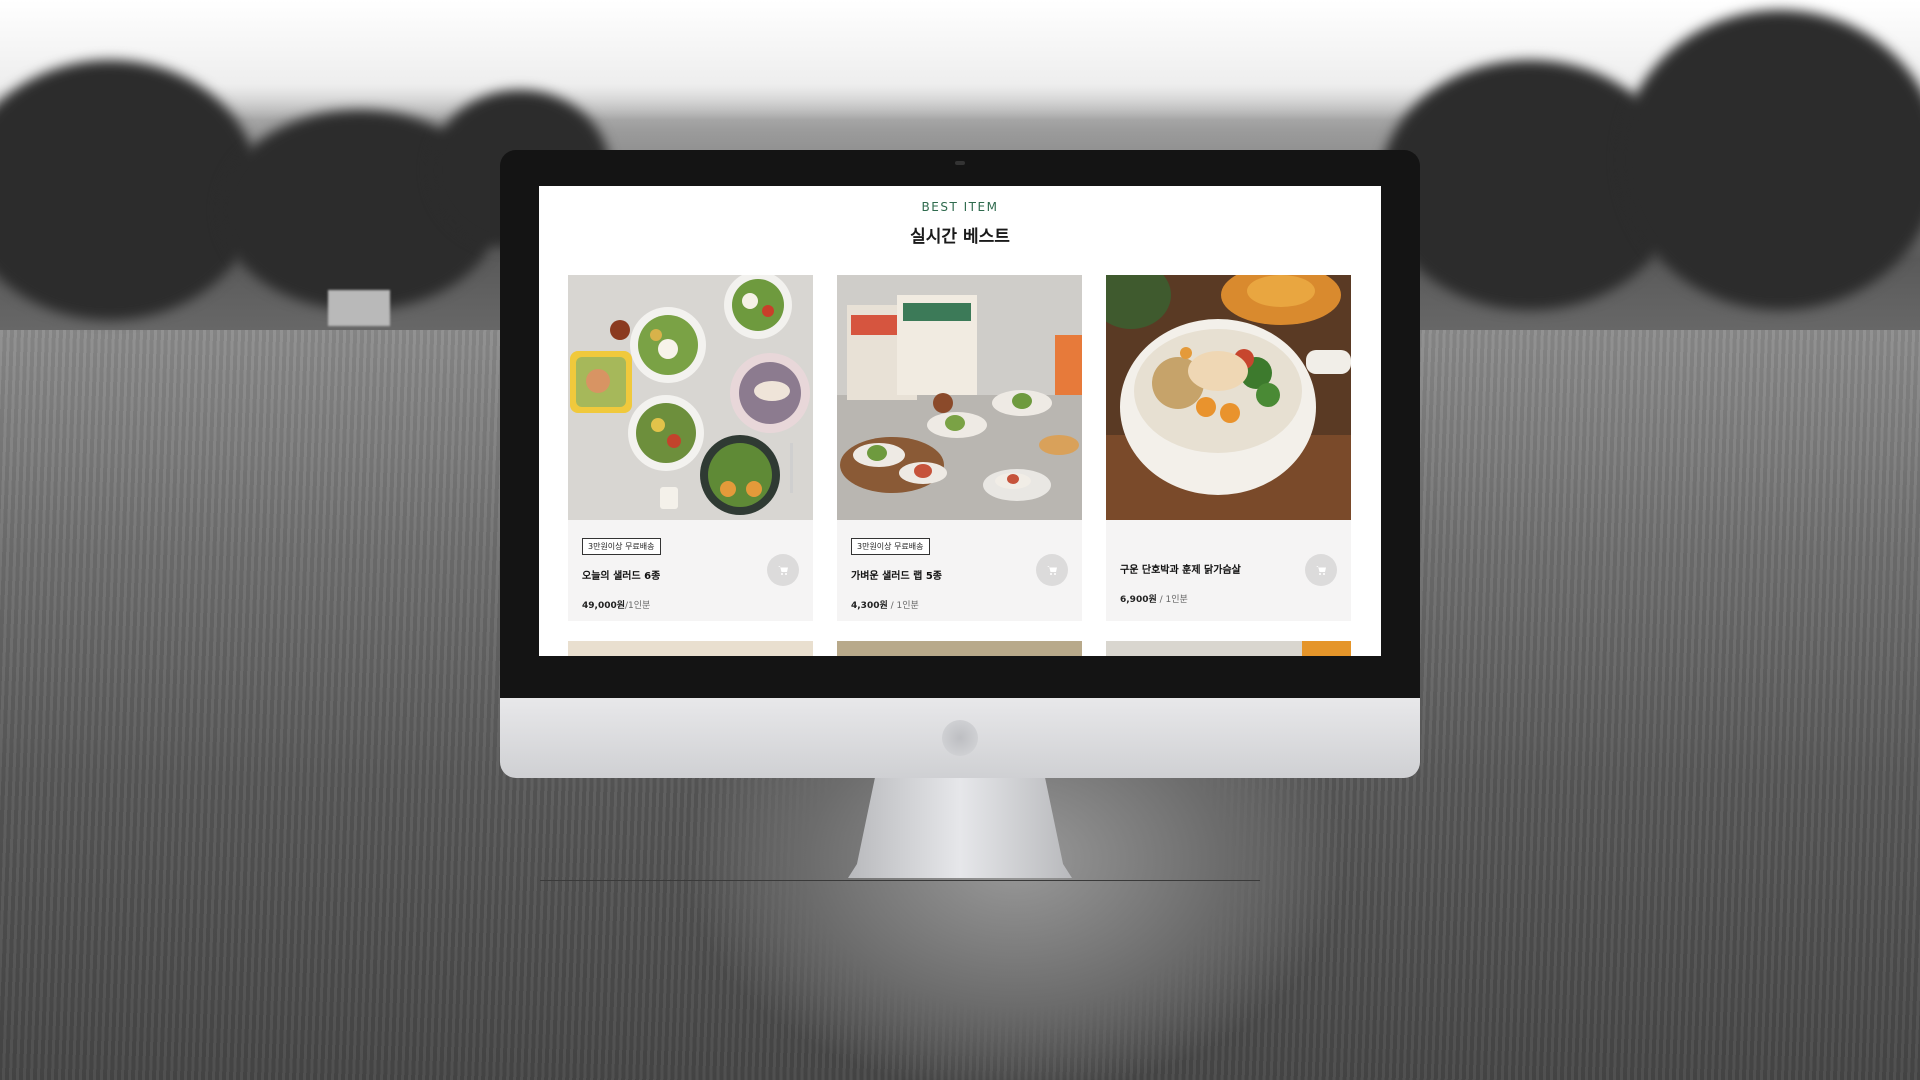 This screenshot has width=1920, height=1080. Describe the element at coordinates (959, 397) in the screenshot. I see `product-image-wrap` at that location.